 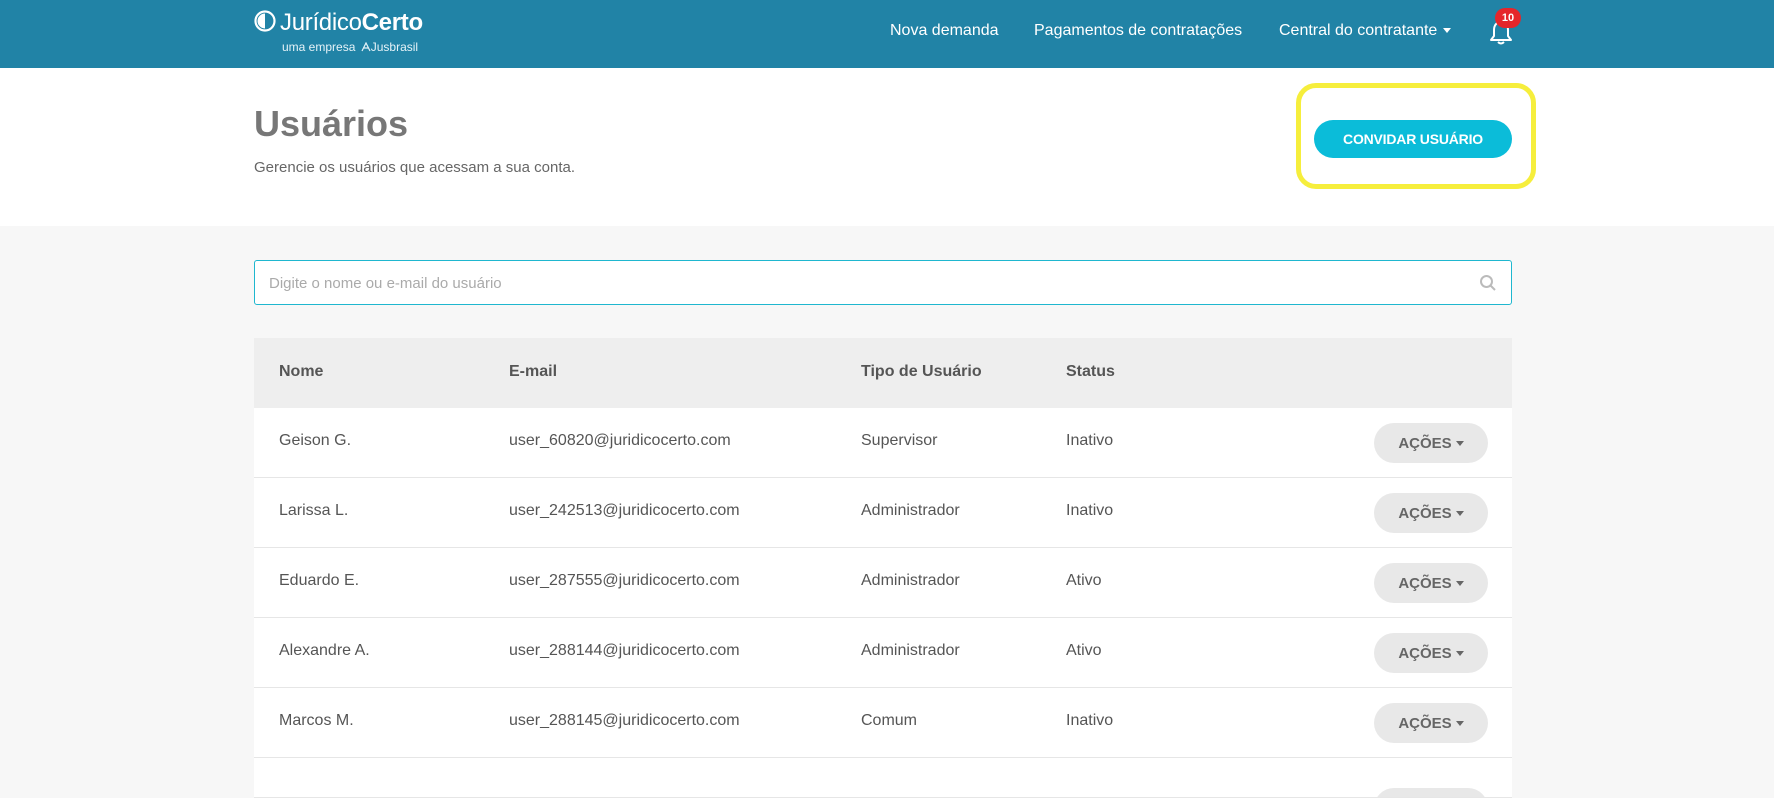 I want to click on logo-text: JurídicoCerto, so click(x=351, y=23).